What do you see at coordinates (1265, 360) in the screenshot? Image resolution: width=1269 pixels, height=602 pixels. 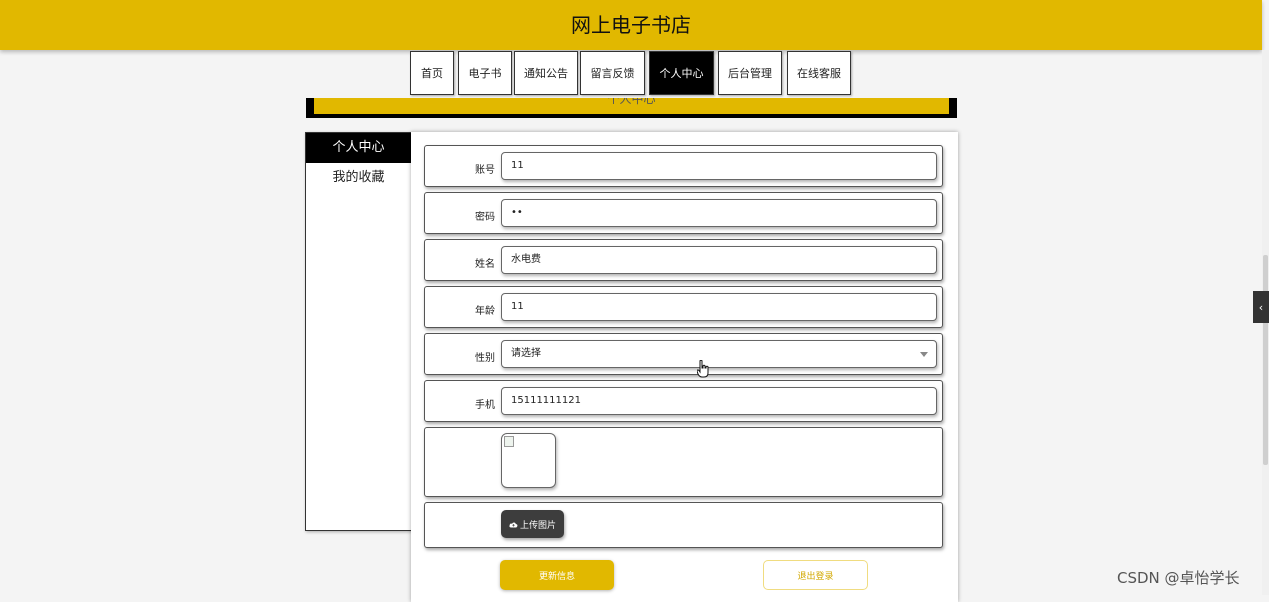 I see `scrollbar-thumb` at bounding box center [1265, 360].